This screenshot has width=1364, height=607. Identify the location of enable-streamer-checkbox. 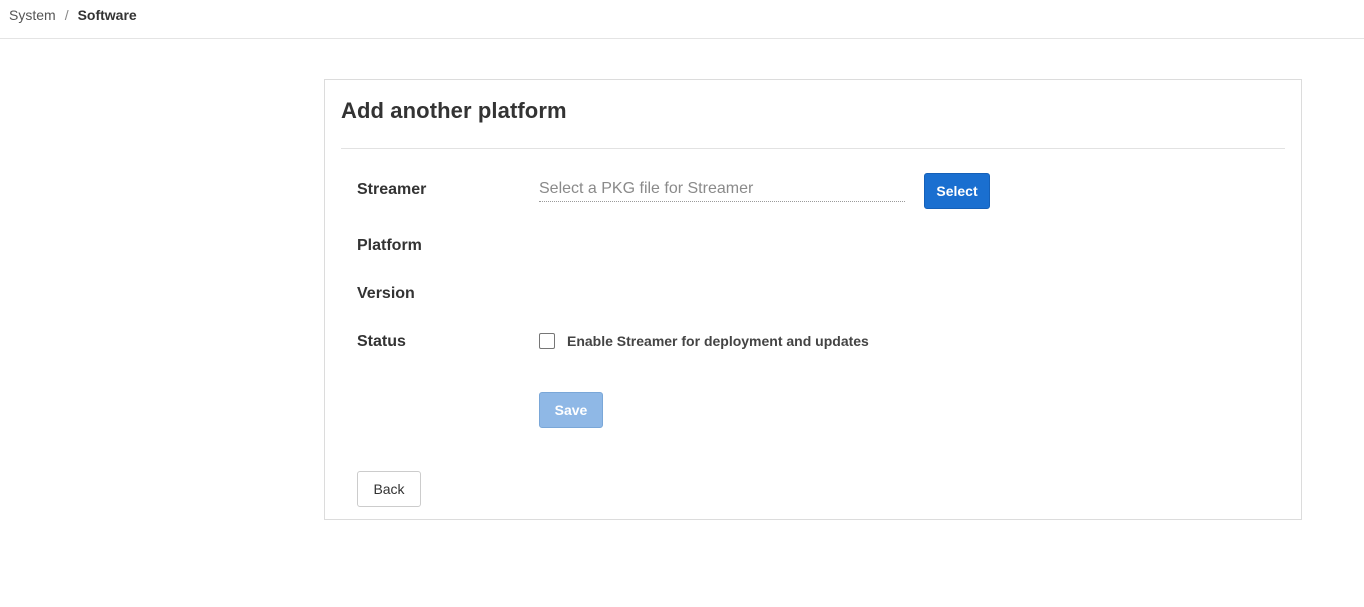
(547, 341).